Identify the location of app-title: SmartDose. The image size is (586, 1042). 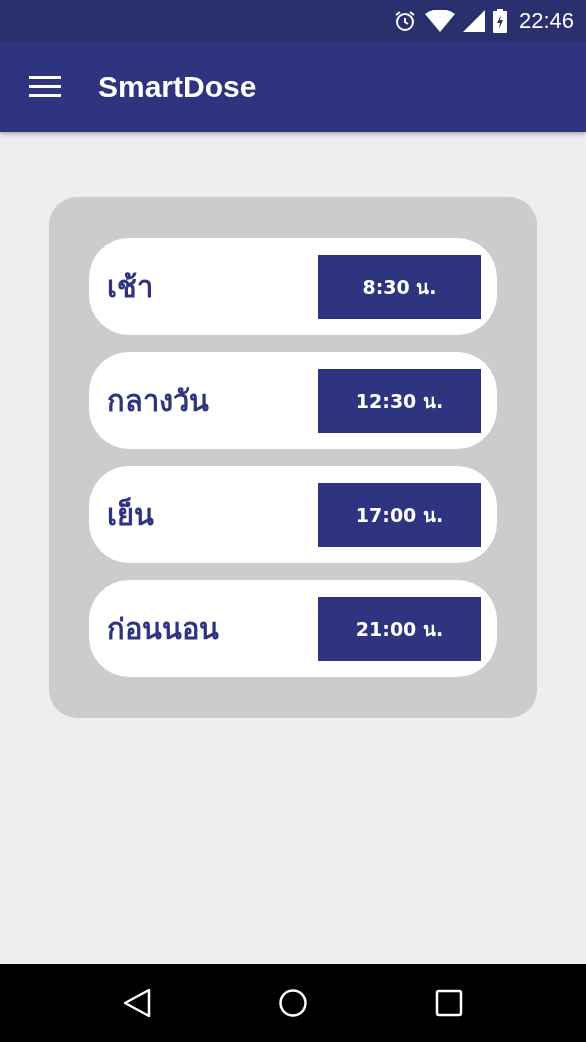
(177, 87).